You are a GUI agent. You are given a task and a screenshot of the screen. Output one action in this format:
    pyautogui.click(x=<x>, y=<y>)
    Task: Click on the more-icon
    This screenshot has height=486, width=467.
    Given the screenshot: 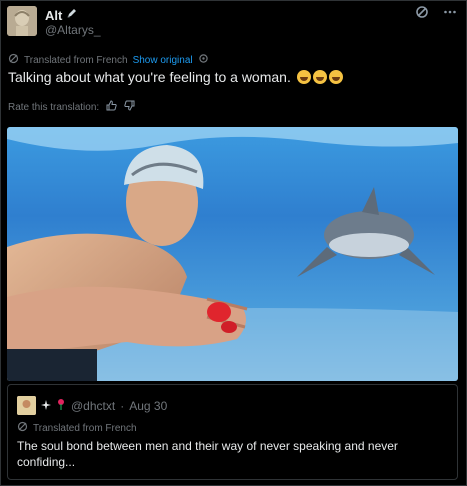 What is the action you would take?
    pyautogui.click(x=450, y=14)
    